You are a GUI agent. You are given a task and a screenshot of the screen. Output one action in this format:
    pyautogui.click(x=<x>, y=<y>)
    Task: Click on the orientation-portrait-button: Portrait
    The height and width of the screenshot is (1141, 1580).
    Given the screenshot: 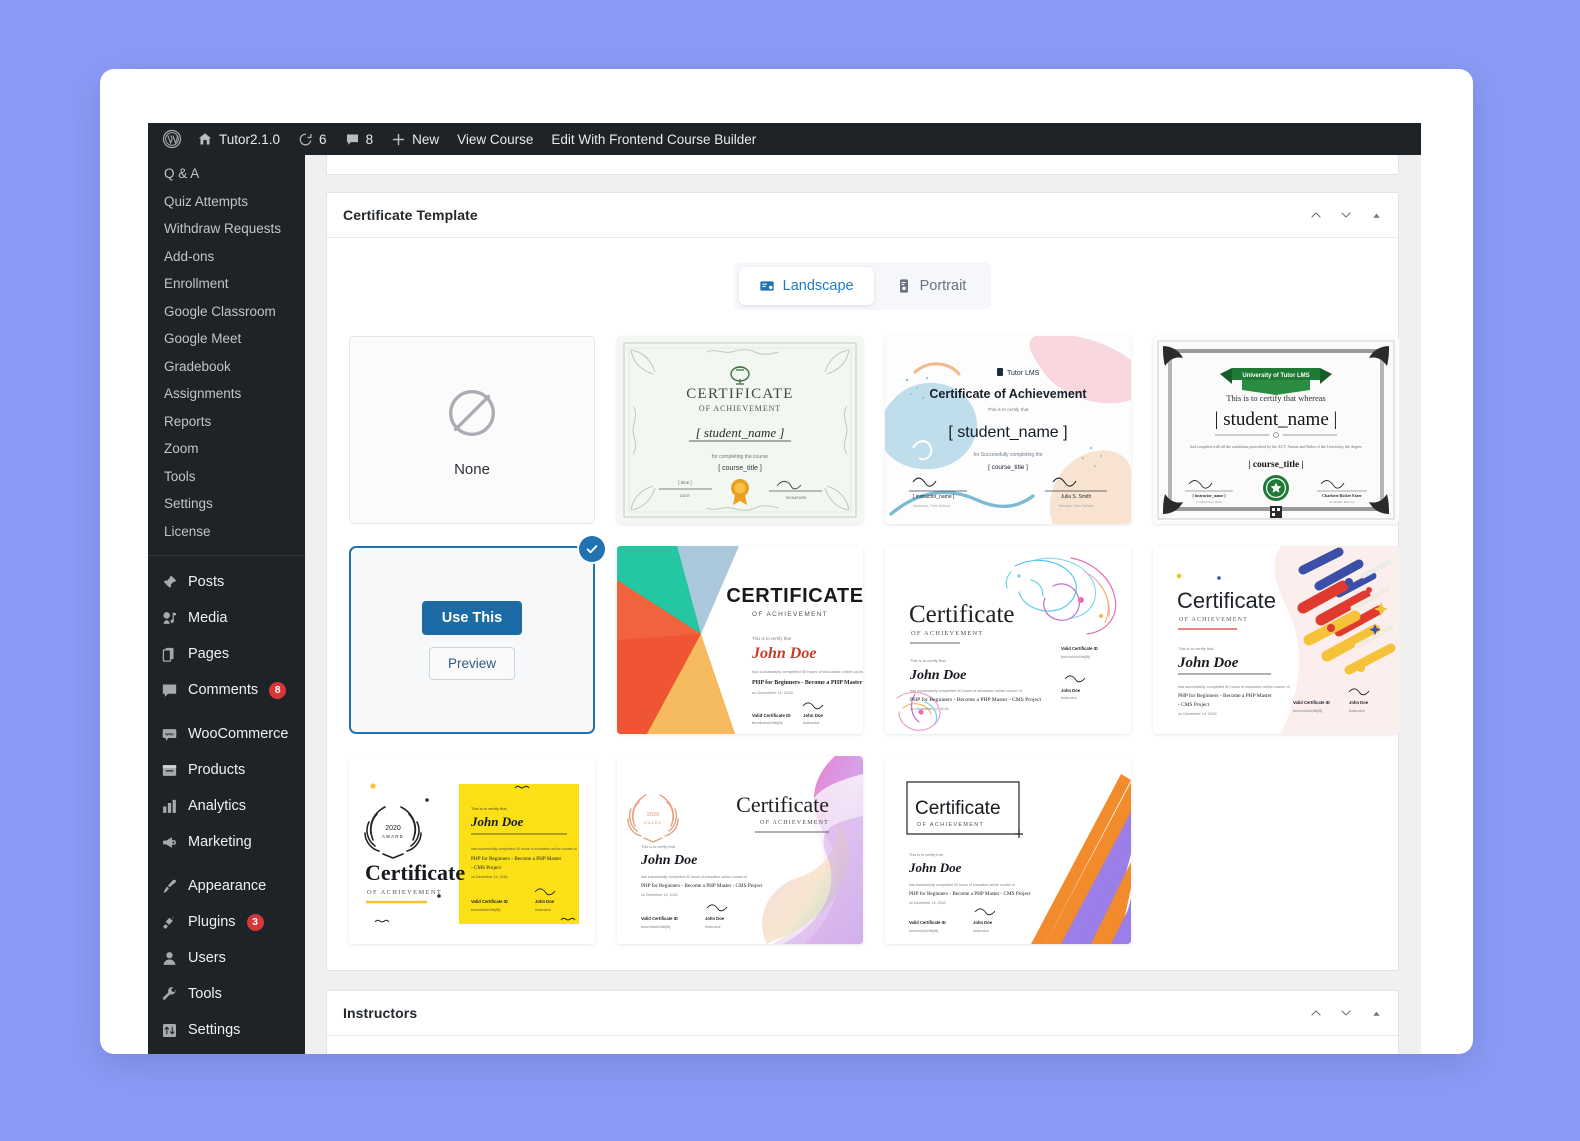 What is the action you would take?
    pyautogui.click(x=931, y=286)
    